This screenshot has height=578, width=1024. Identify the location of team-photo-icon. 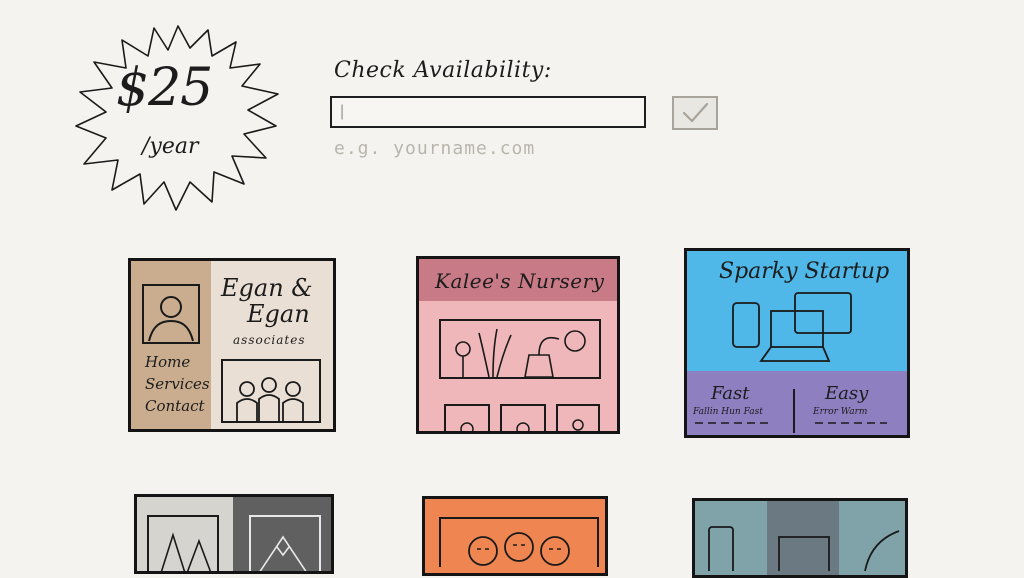
(271, 391).